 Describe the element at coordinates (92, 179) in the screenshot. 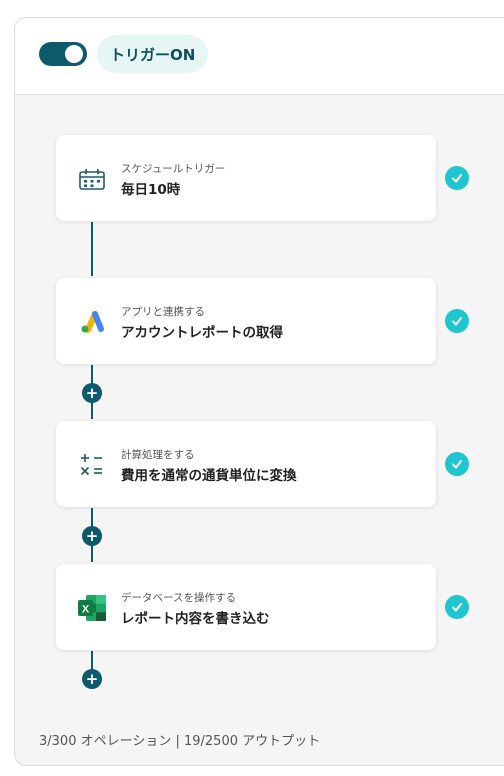

I see `calendar-clock-icon` at that location.